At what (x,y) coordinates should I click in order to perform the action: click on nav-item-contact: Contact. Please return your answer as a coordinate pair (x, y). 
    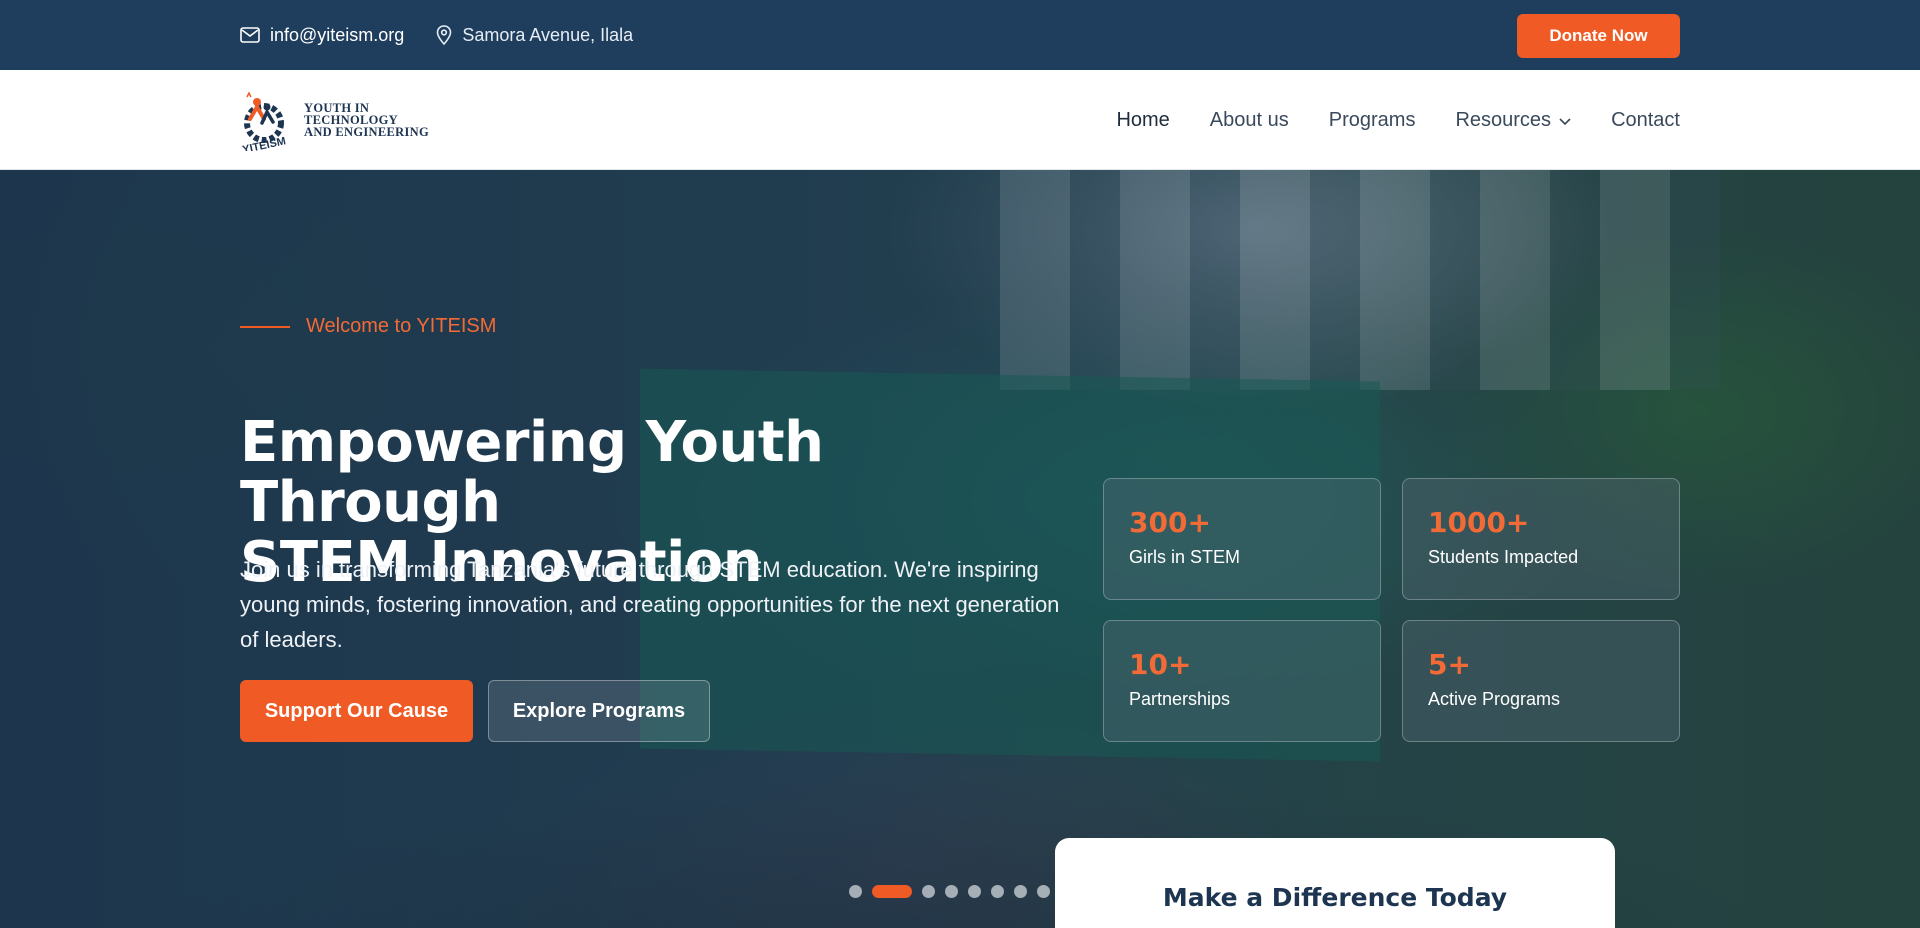
    Looking at the image, I should click on (1645, 120).